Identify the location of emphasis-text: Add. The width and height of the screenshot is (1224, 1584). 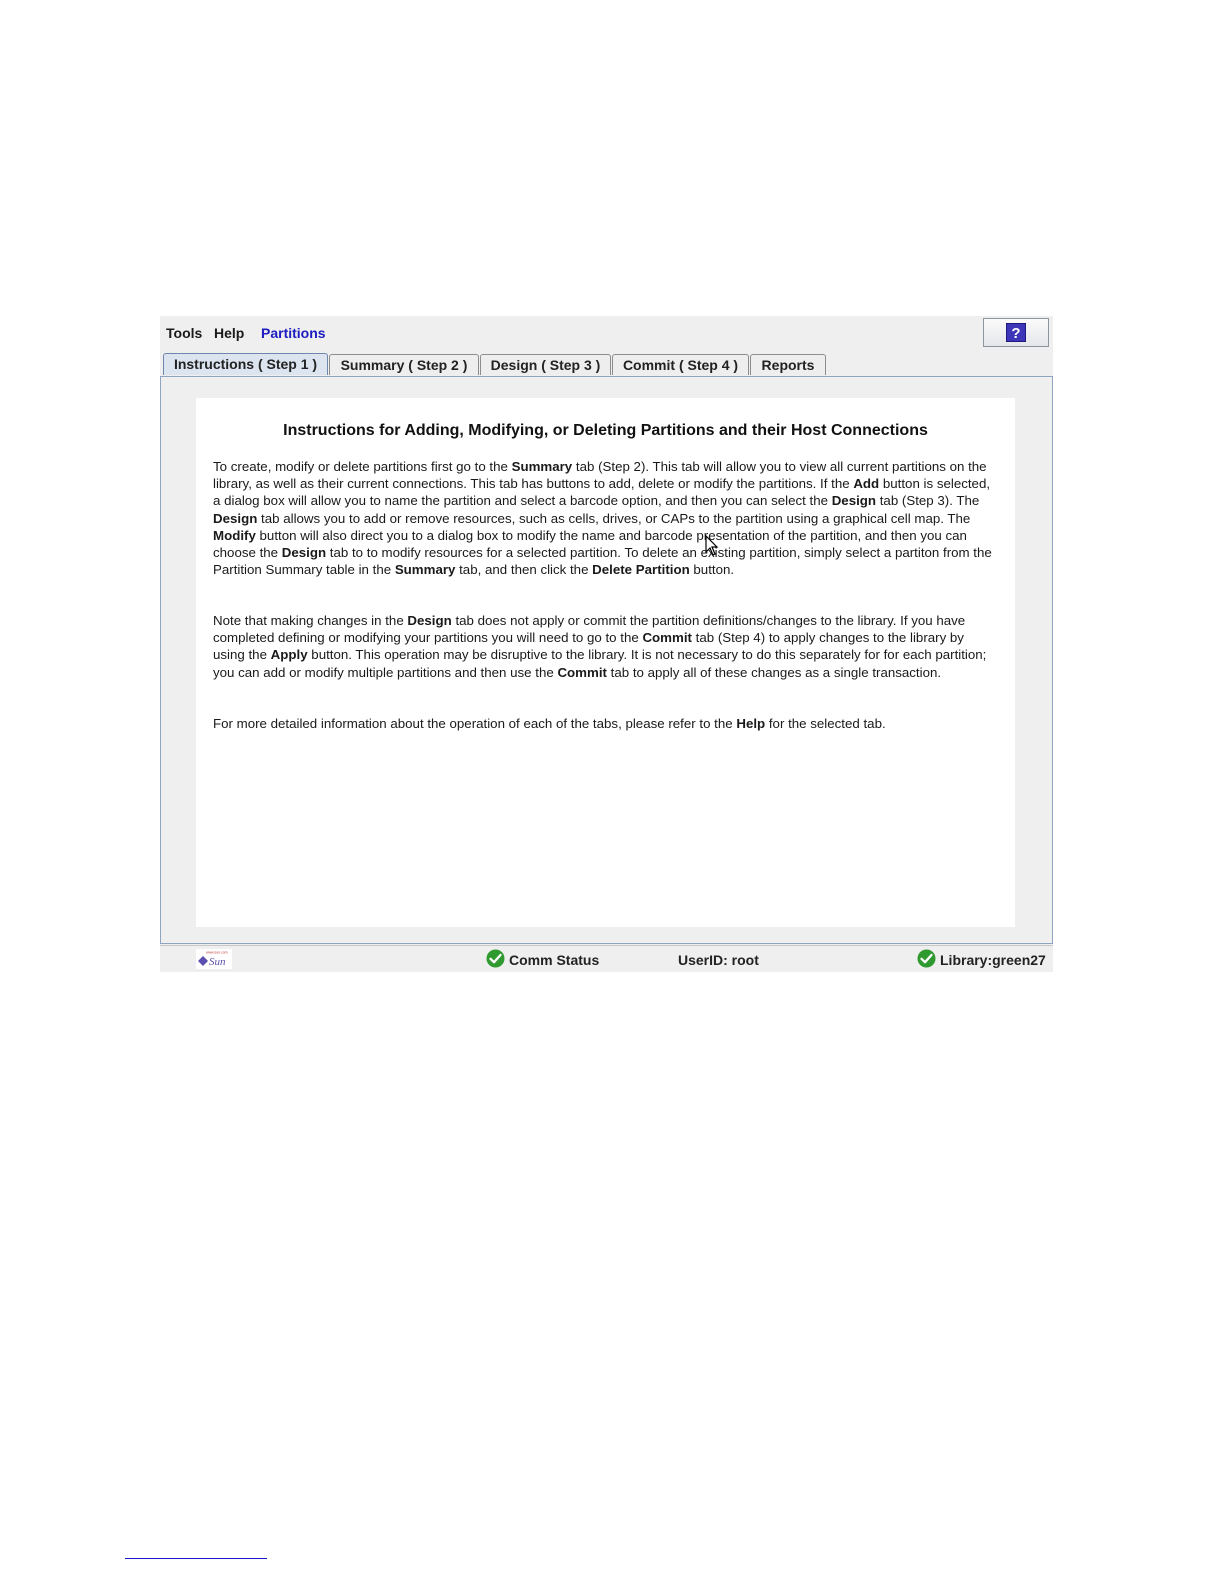
(866, 484).